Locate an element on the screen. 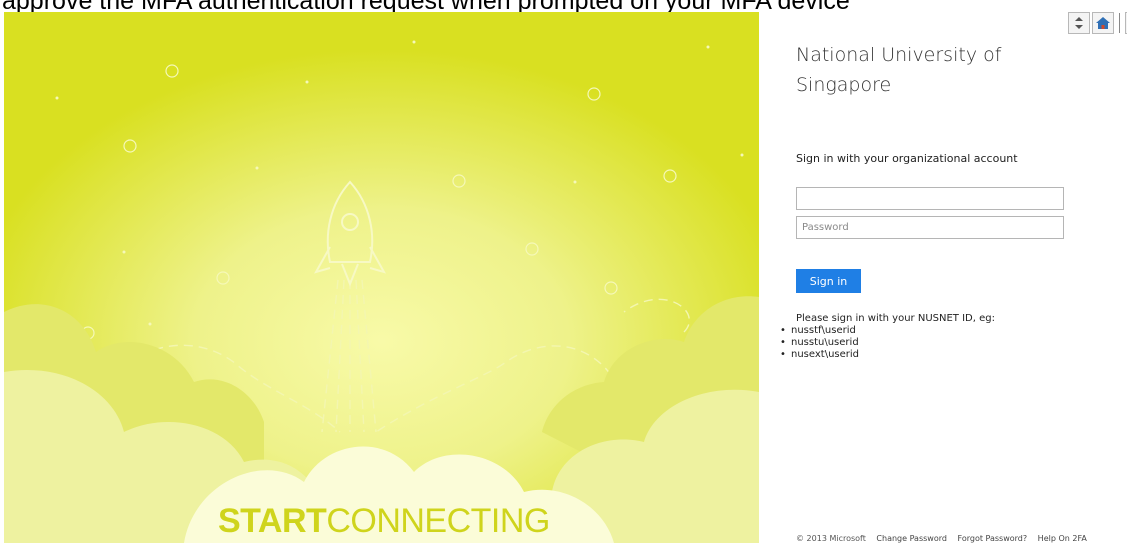  copyright: © 2013 Microsoft is located at coordinates (831, 538).